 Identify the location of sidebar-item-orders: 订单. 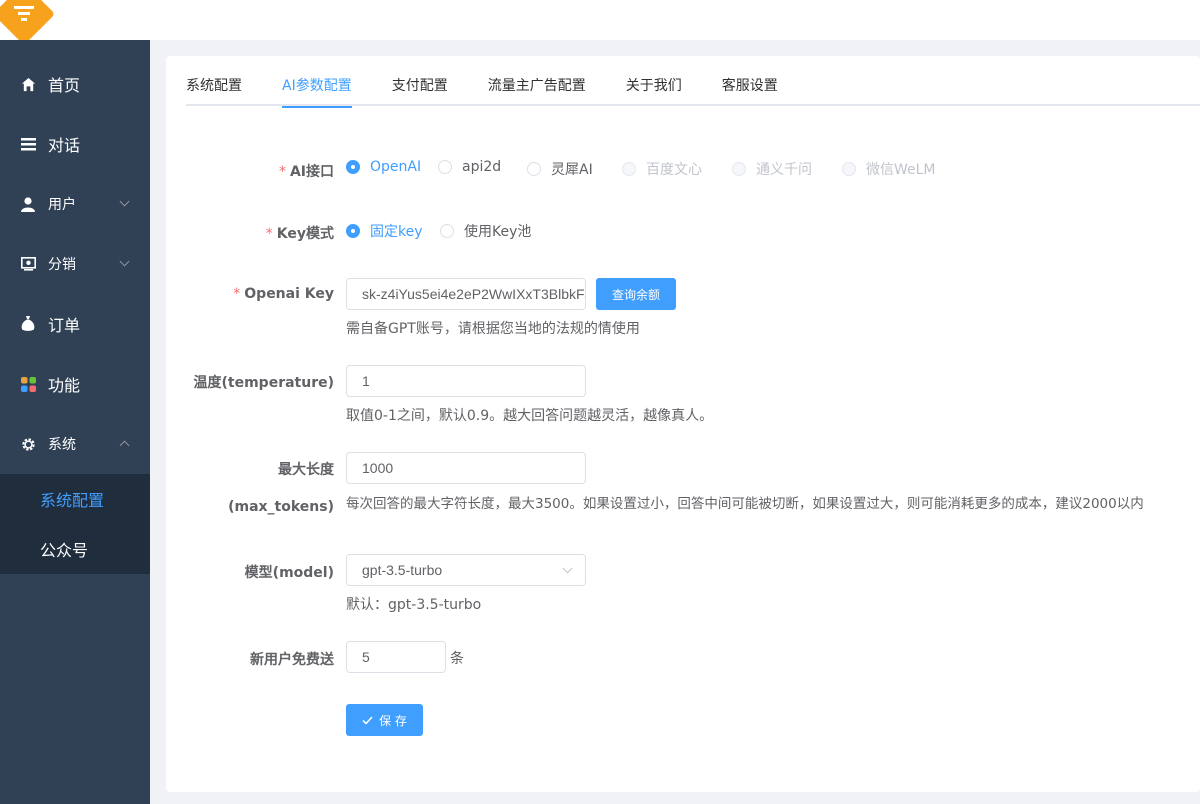
(75, 324).